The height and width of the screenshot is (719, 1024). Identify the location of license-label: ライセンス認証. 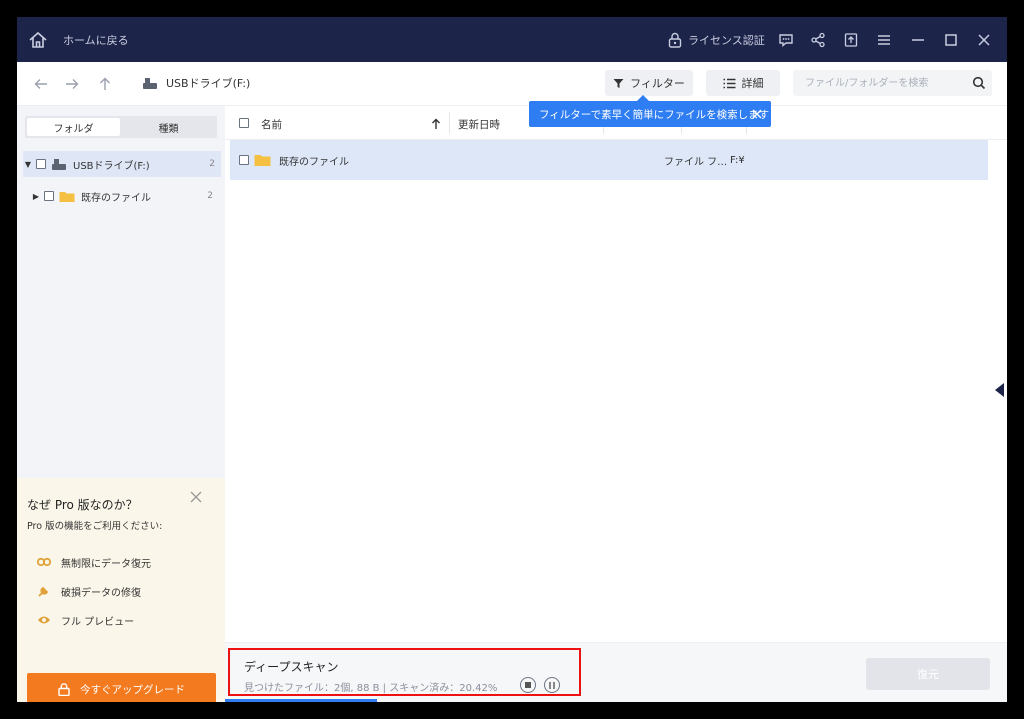
(726, 40).